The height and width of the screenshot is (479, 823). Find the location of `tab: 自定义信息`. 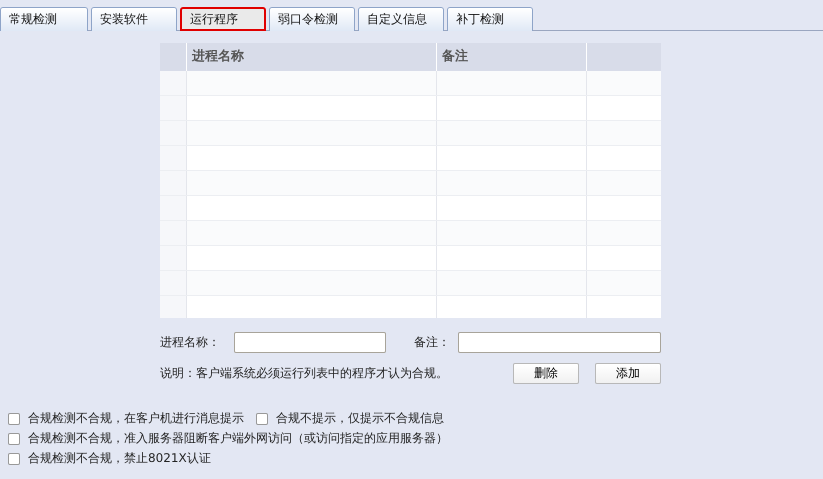

tab: 自定义信息 is located at coordinates (401, 19).